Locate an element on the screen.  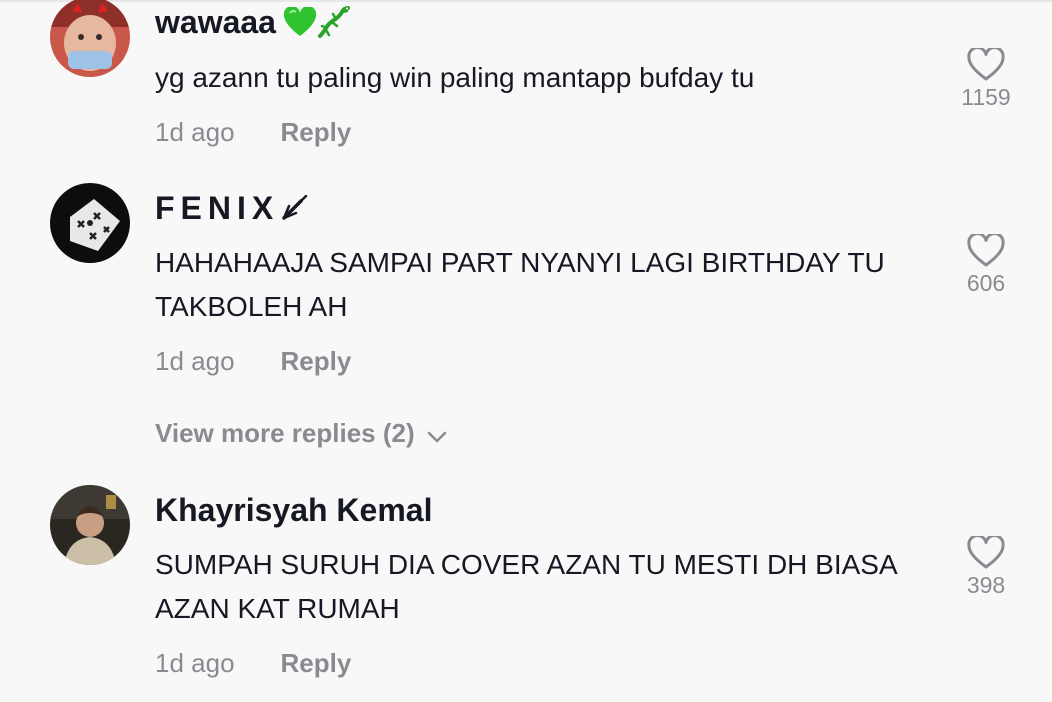
comment-username: FENIX is located at coordinates (232, 209).